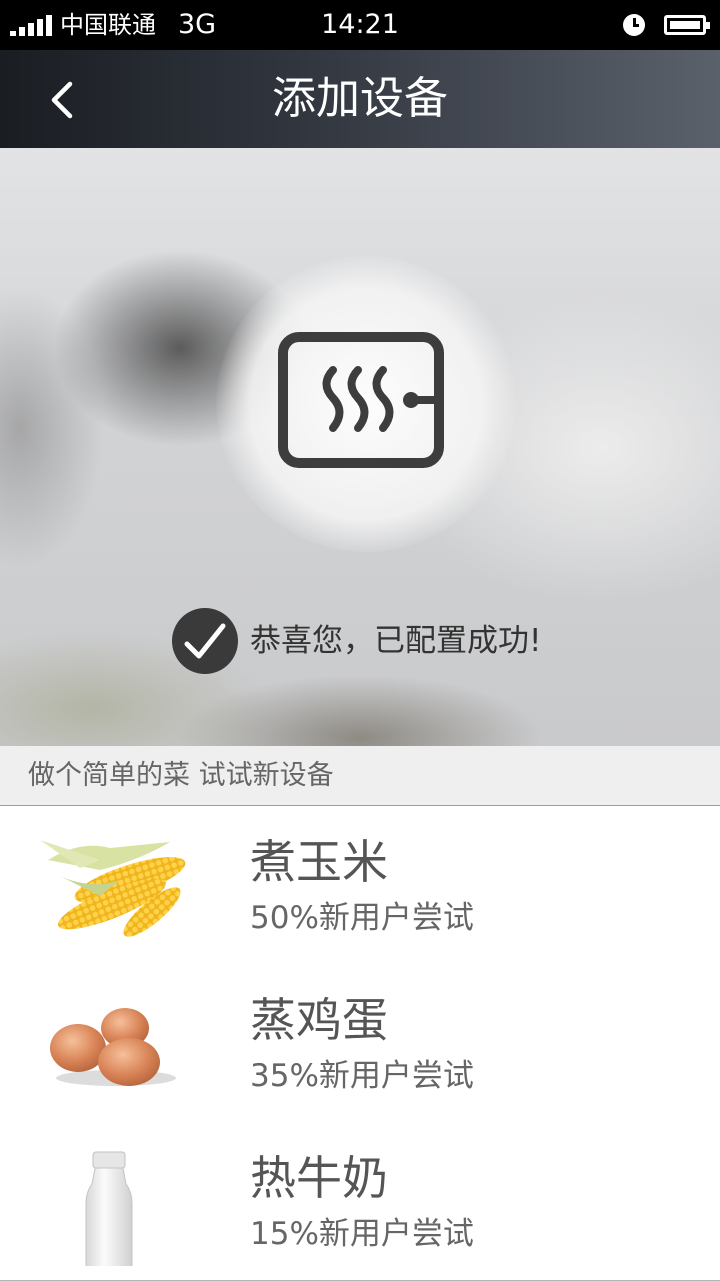  What do you see at coordinates (361, 400) in the screenshot?
I see `steamer-device-icon` at bounding box center [361, 400].